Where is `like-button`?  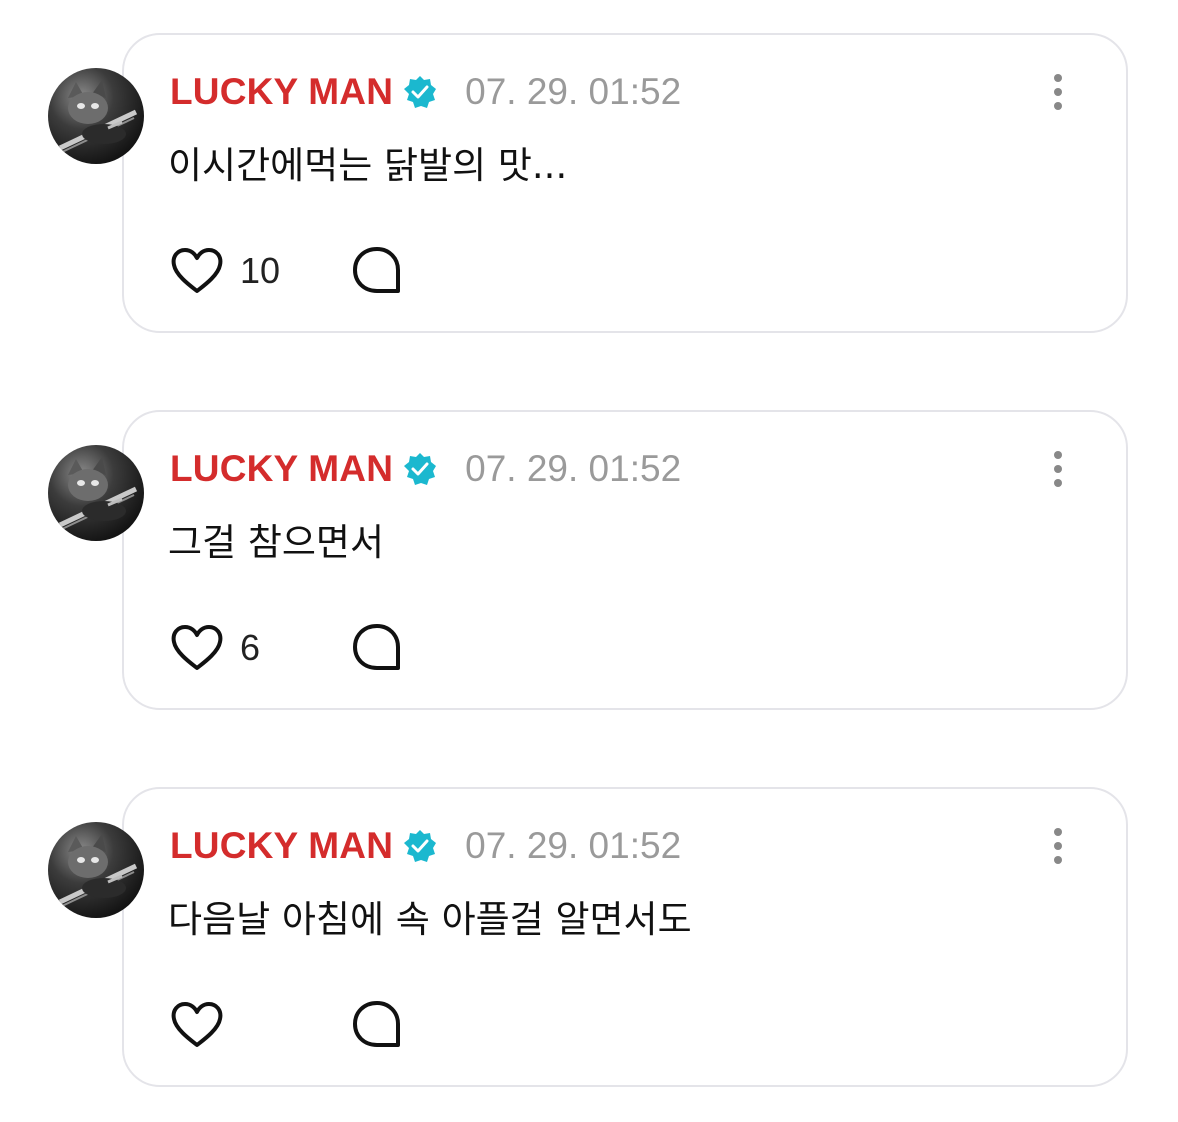
like-button is located at coordinates (225, 1025).